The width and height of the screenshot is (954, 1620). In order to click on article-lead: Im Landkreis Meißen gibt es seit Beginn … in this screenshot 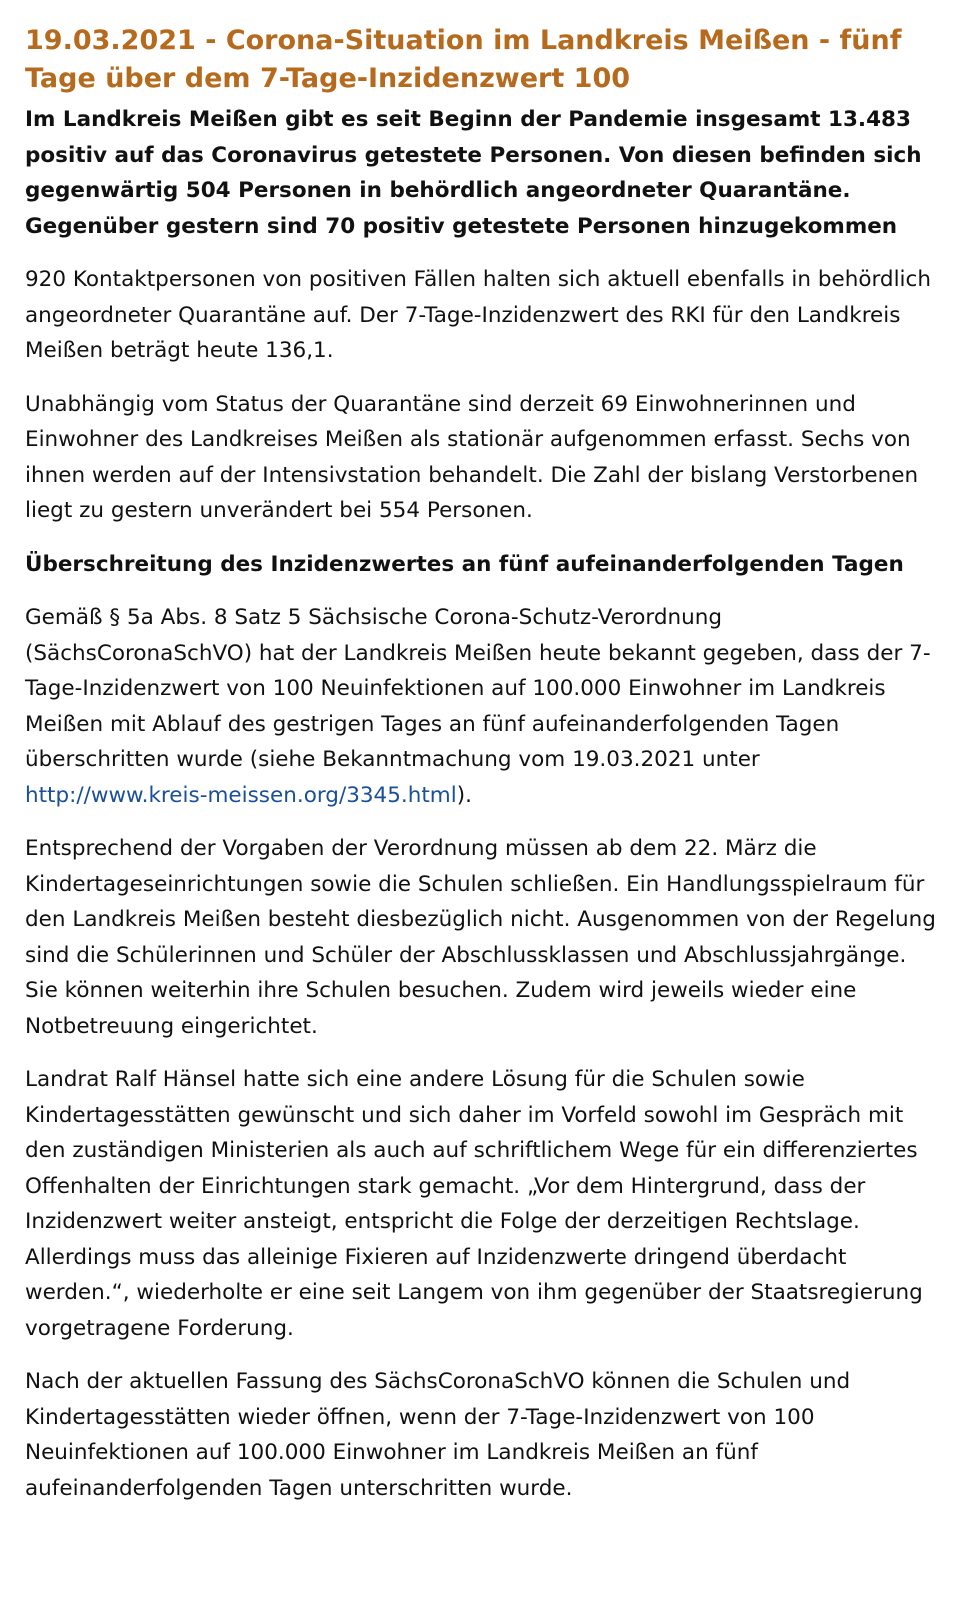, I will do `click(473, 173)`.